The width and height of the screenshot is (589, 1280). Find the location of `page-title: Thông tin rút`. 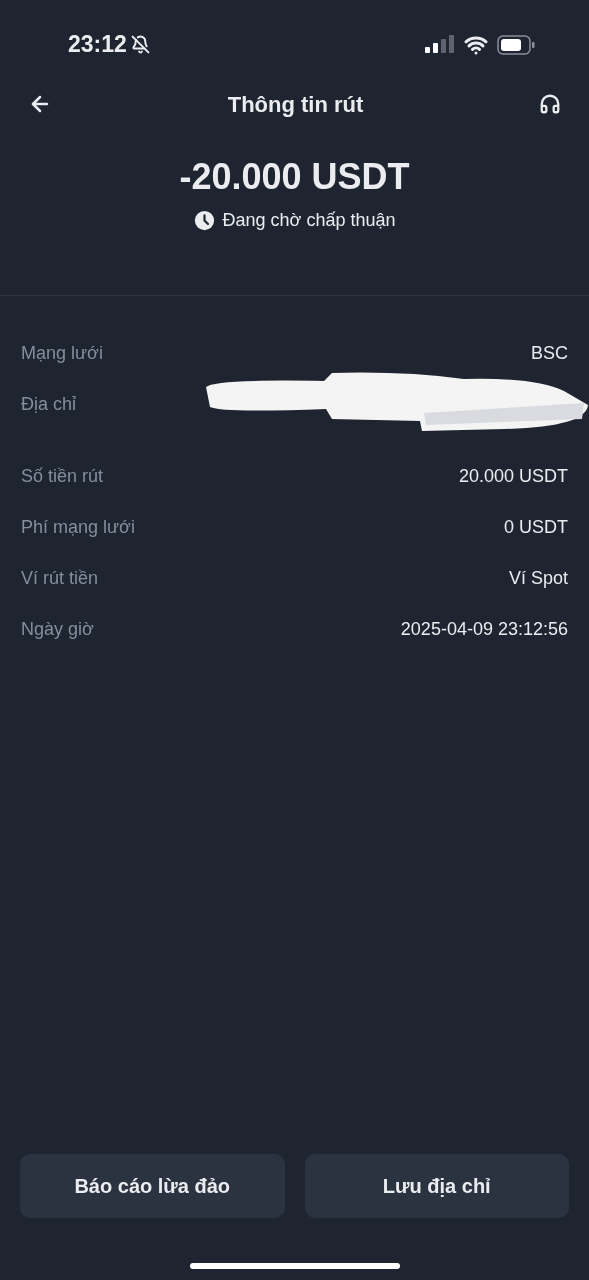

page-title: Thông tin rút is located at coordinates (295, 104).